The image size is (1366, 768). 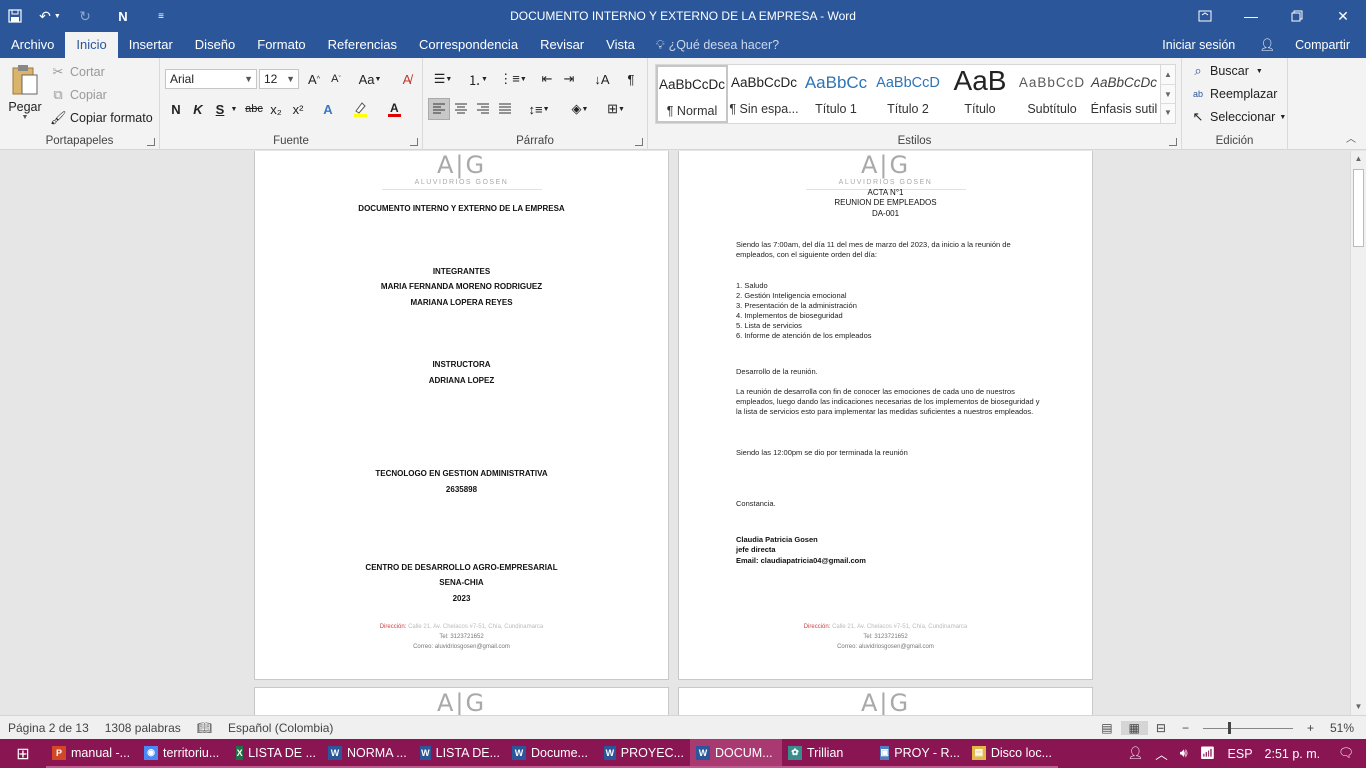 What do you see at coordinates (1168, 112) in the screenshot?
I see `more-styles-icon: ▼` at bounding box center [1168, 112].